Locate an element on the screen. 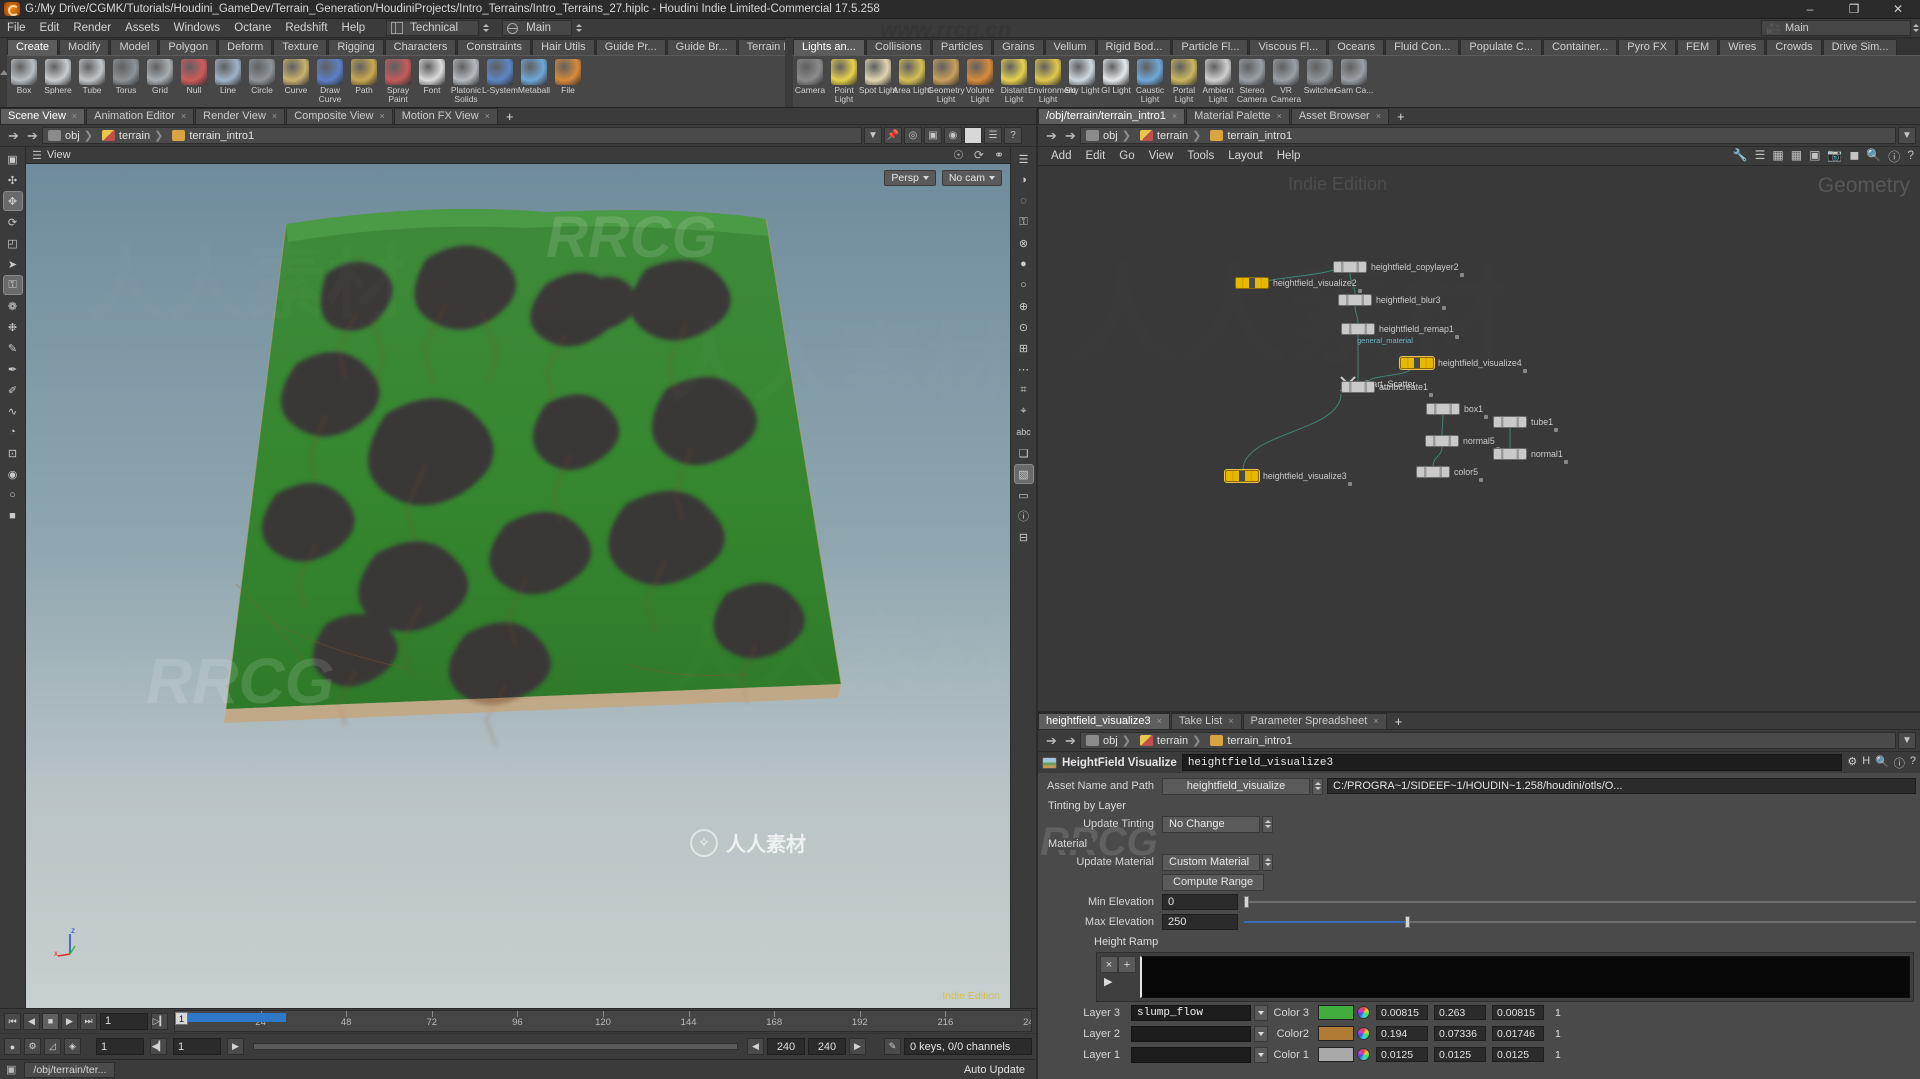 The width and height of the screenshot is (1920, 1079). color-wheel-icon is located at coordinates (1363, 1012).